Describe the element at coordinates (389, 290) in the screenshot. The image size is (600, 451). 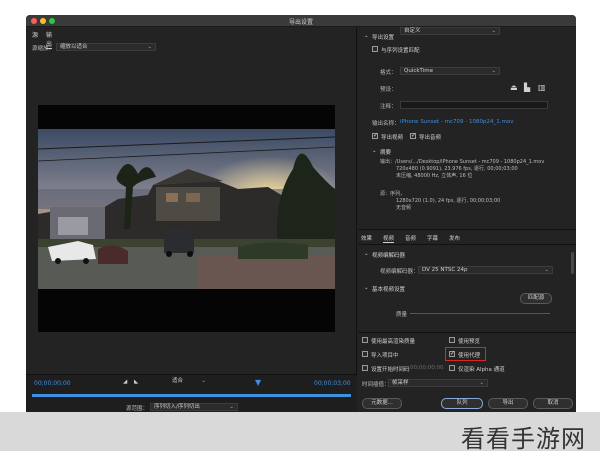
I see `basic-video-header: 基本视频设置` at that location.